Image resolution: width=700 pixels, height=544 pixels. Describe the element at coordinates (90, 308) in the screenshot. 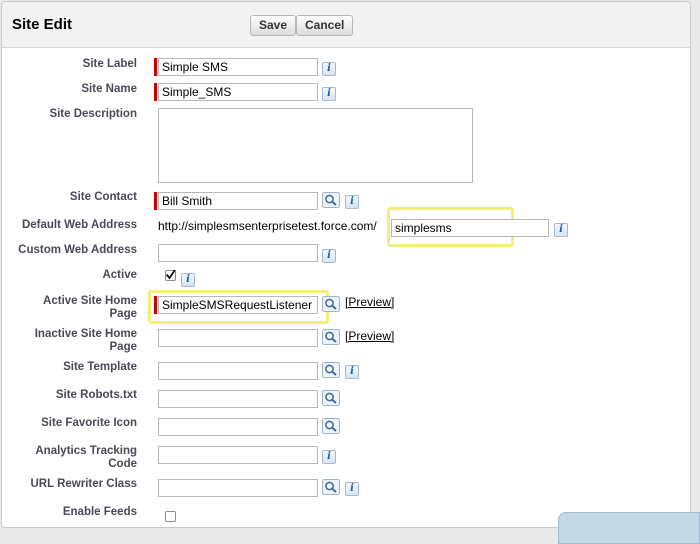

I see `active-home-label: Active Site Home Page` at that location.